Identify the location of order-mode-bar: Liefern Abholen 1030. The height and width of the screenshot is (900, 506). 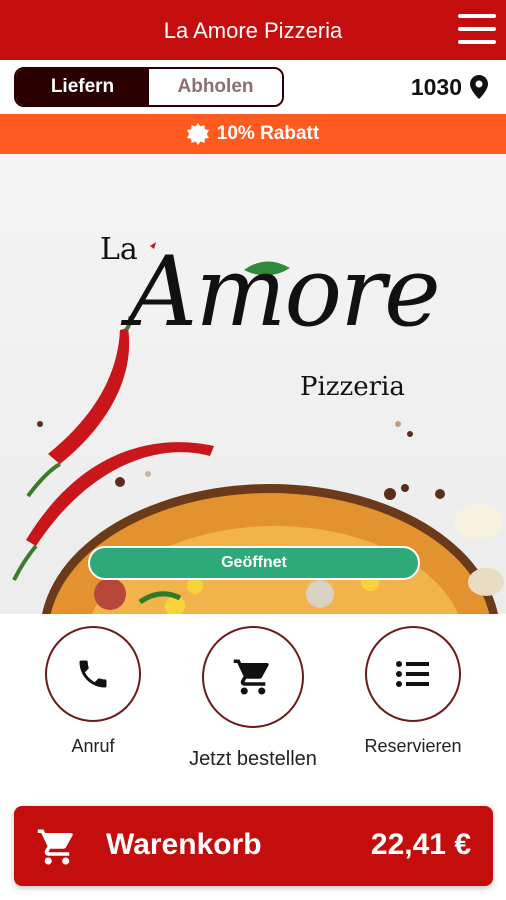
(253, 87).